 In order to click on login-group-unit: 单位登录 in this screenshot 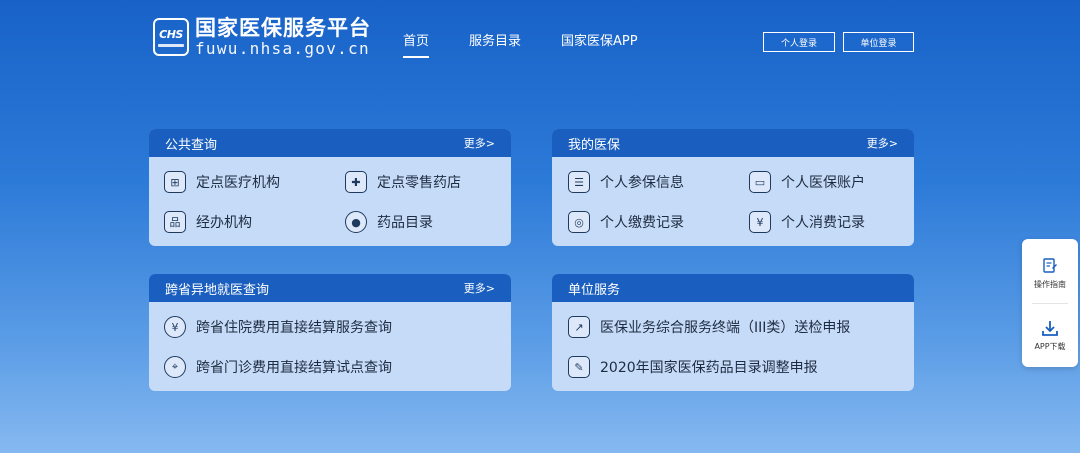, I will do `click(878, 42)`.